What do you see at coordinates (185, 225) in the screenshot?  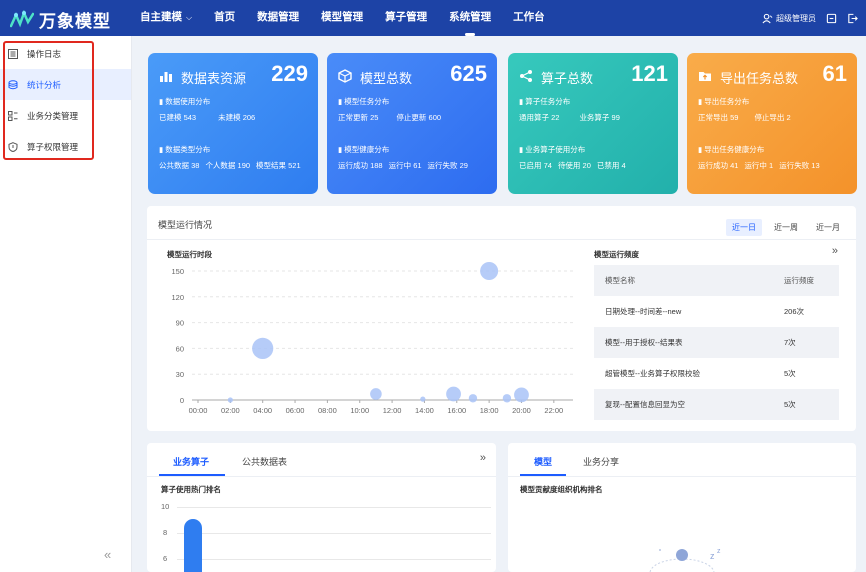 I see `panel-title: 模型运行情况` at bounding box center [185, 225].